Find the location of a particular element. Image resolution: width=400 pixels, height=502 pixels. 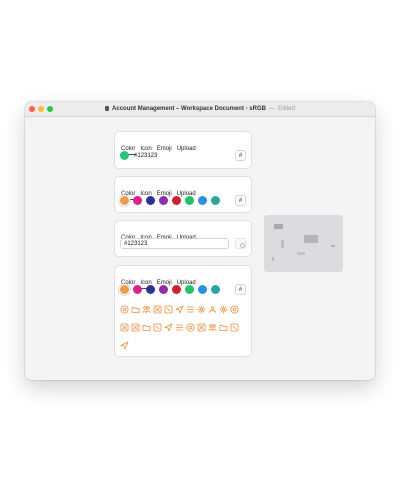

icon-picker-card-4: Color Icon Emoji Upload # is located at coordinates (183, 311).